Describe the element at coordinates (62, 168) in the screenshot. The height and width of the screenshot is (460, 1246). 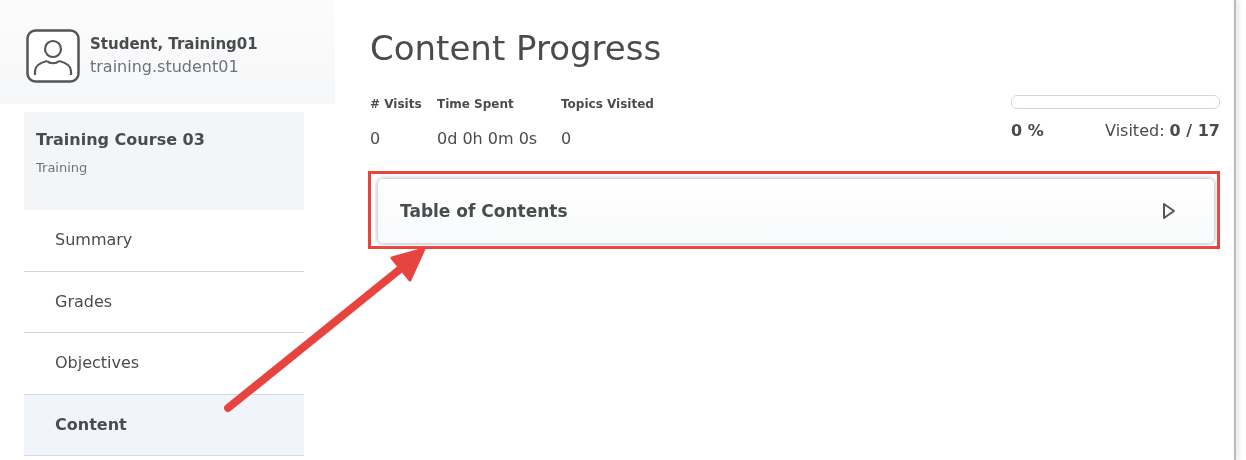
I see `course-subtitle: Training` at that location.